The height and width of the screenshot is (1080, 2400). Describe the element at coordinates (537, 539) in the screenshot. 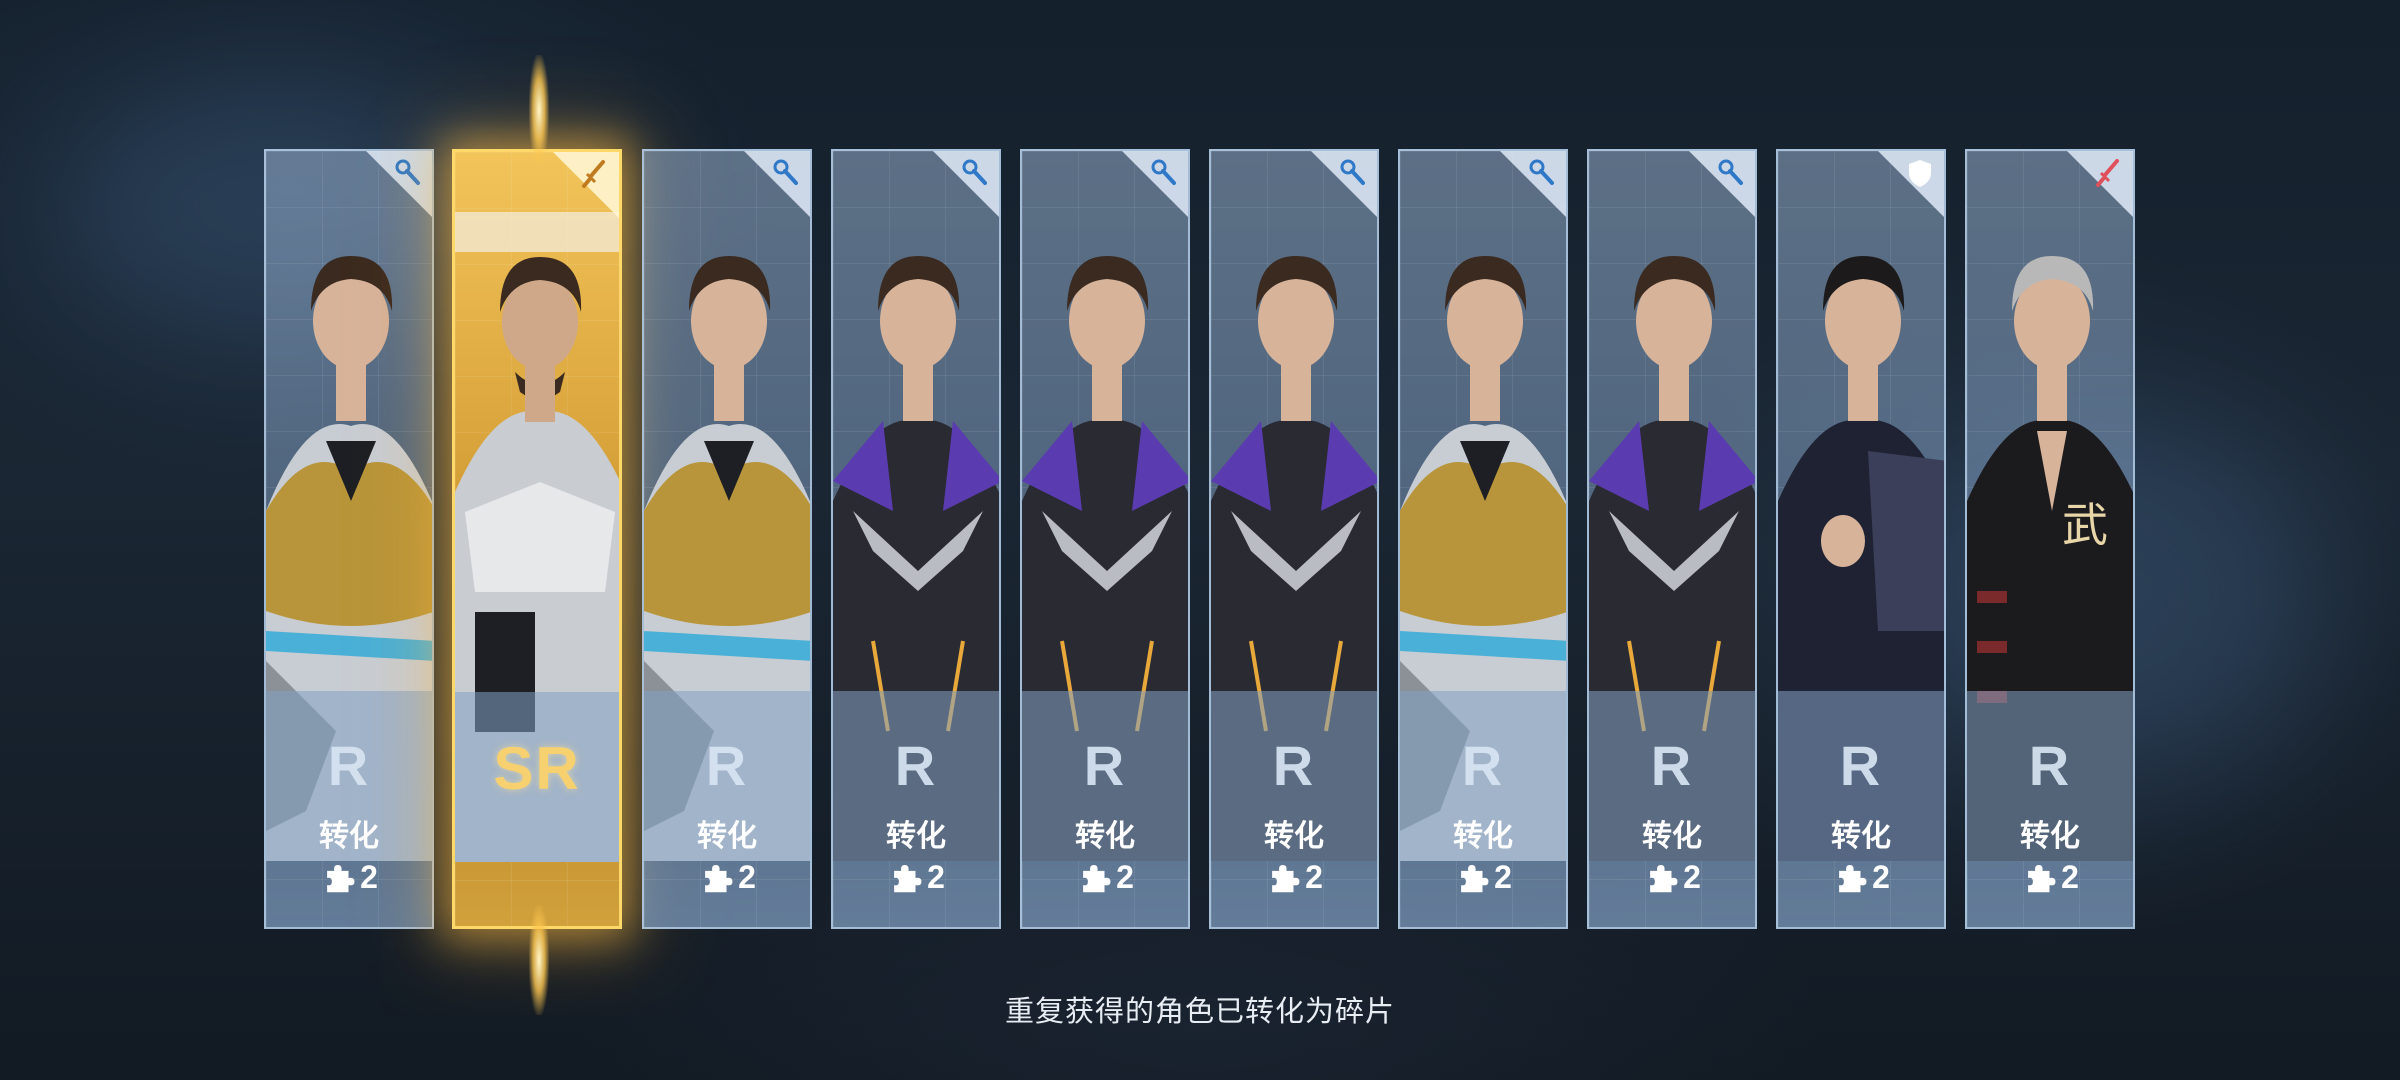

I see `character-card-sr: SR` at that location.